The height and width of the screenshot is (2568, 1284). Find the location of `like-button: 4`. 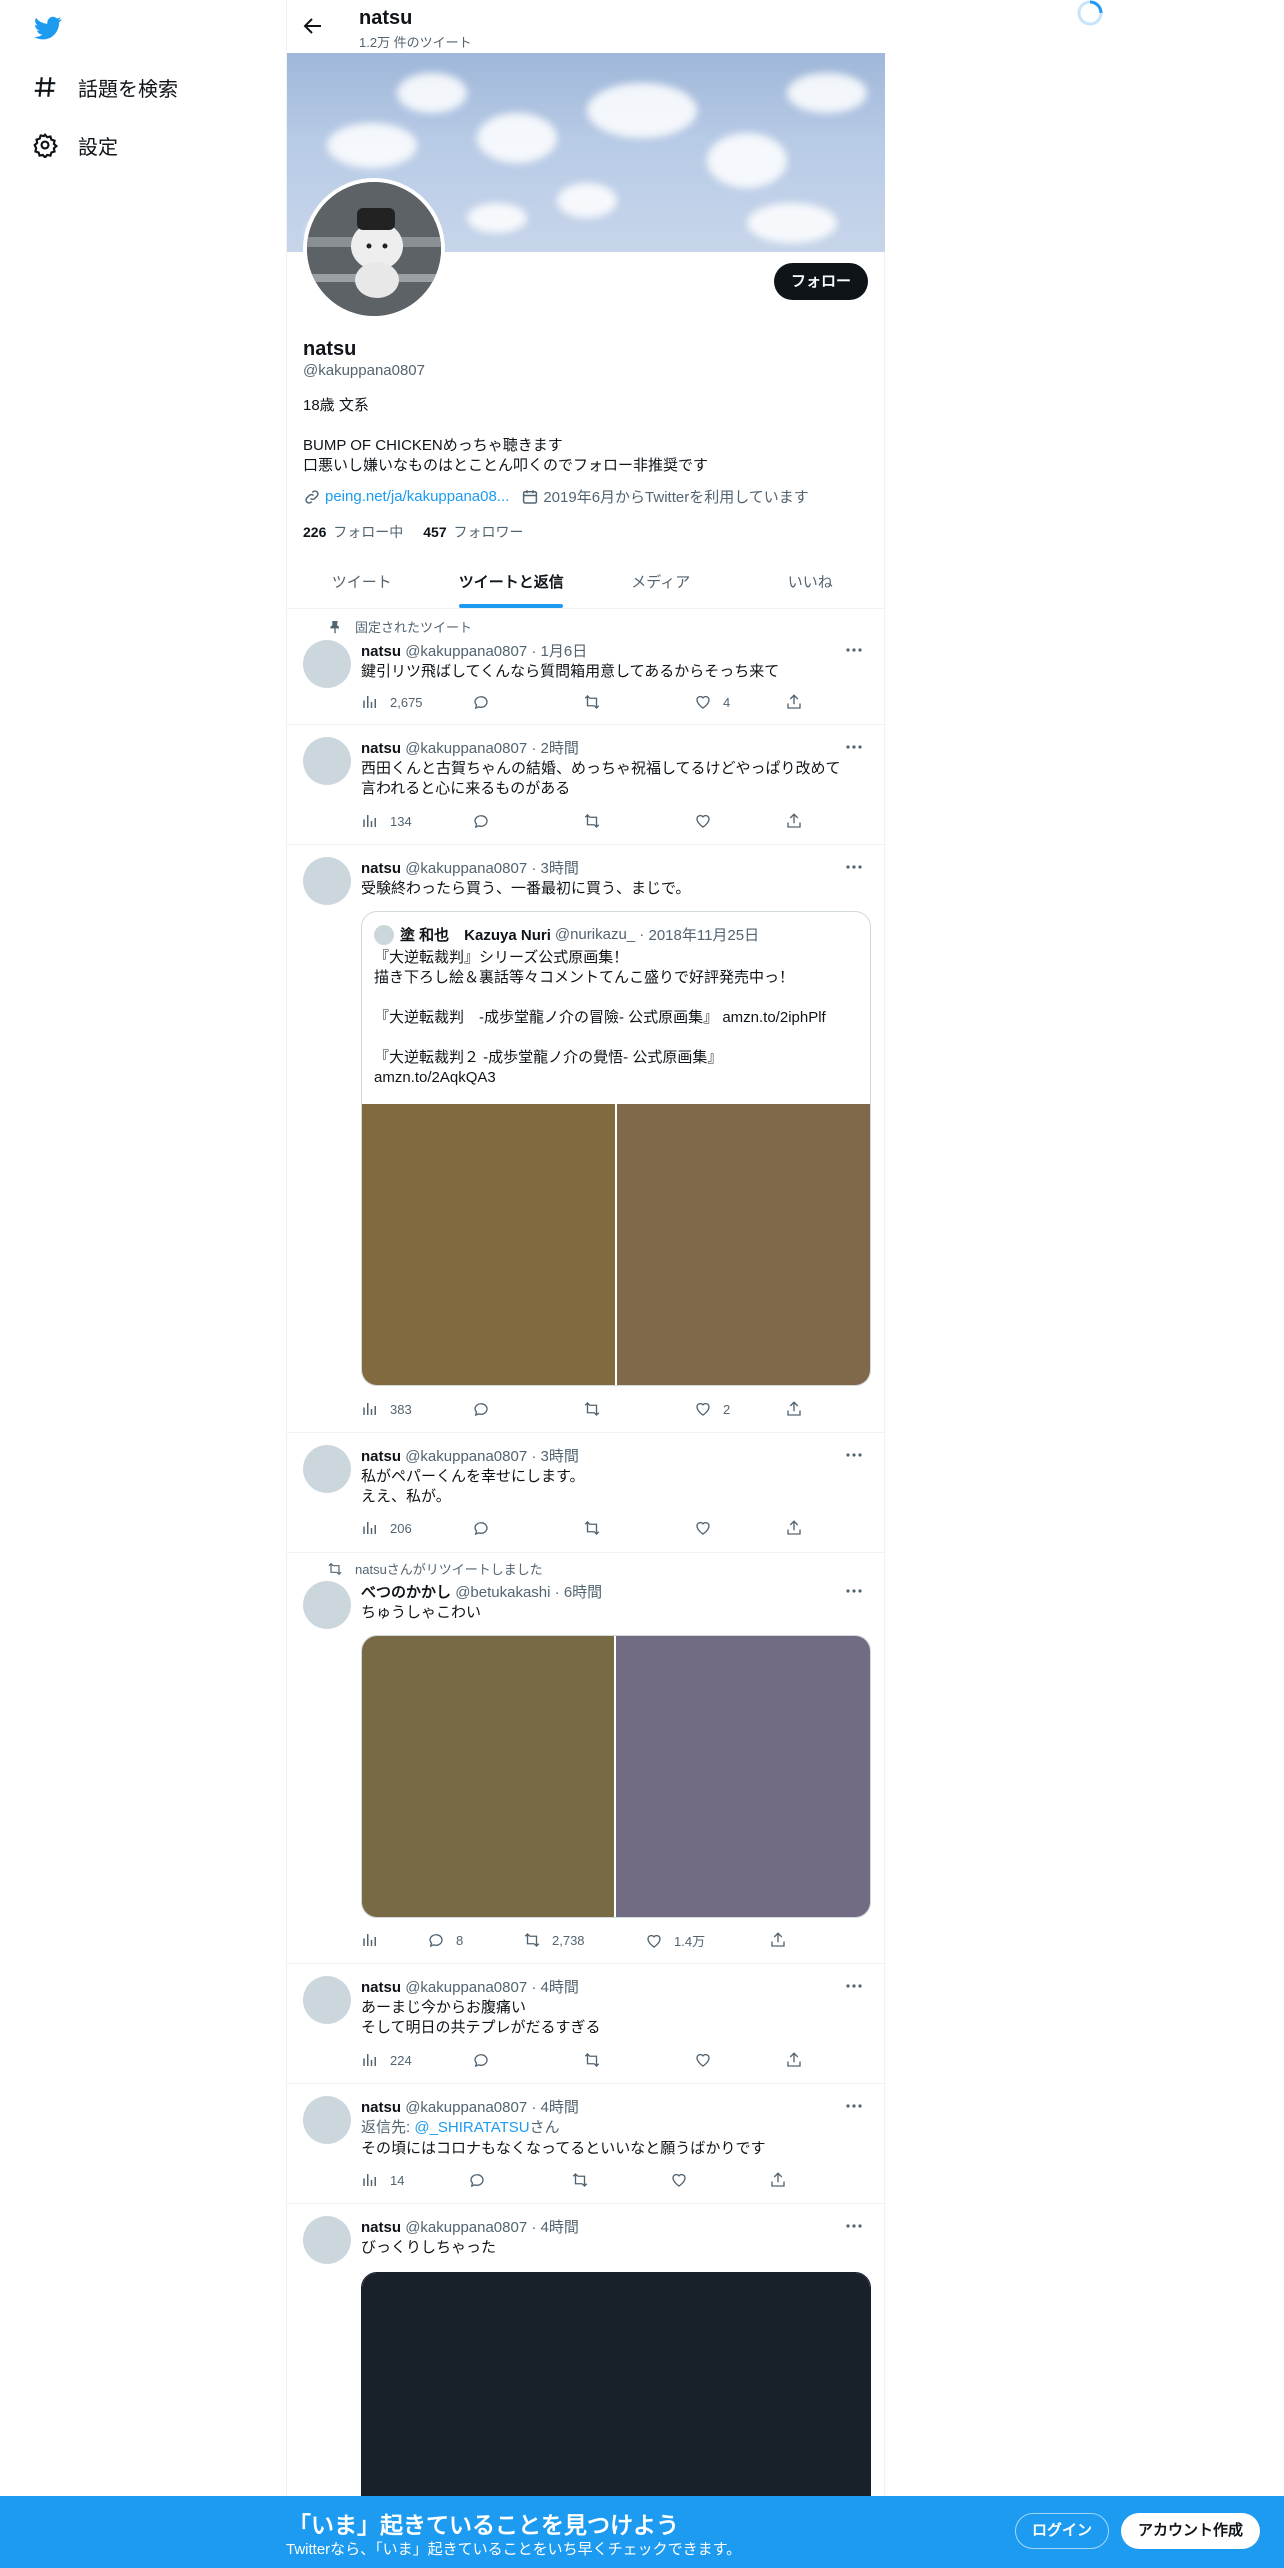

like-button: 4 is located at coordinates (712, 702).